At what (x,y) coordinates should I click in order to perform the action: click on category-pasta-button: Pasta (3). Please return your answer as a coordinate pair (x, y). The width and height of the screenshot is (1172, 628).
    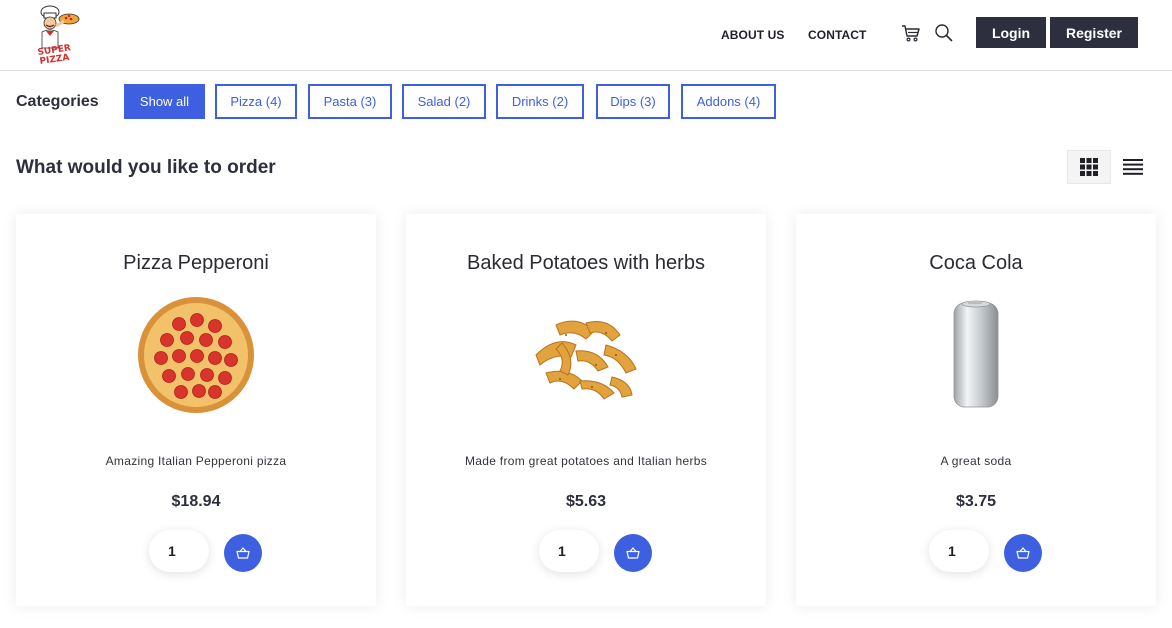
    Looking at the image, I should click on (350, 101).